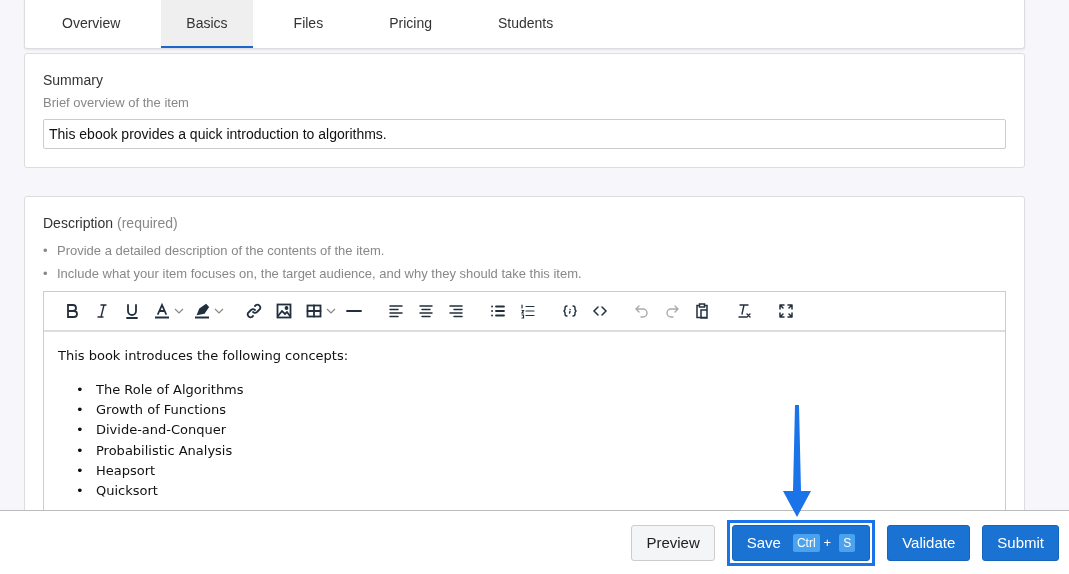 The height and width of the screenshot is (574, 1069). What do you see at coordinates (126, 470) in the screenshot?
I see `list-item-text: Heapsort` at bounding box center [126, 470].